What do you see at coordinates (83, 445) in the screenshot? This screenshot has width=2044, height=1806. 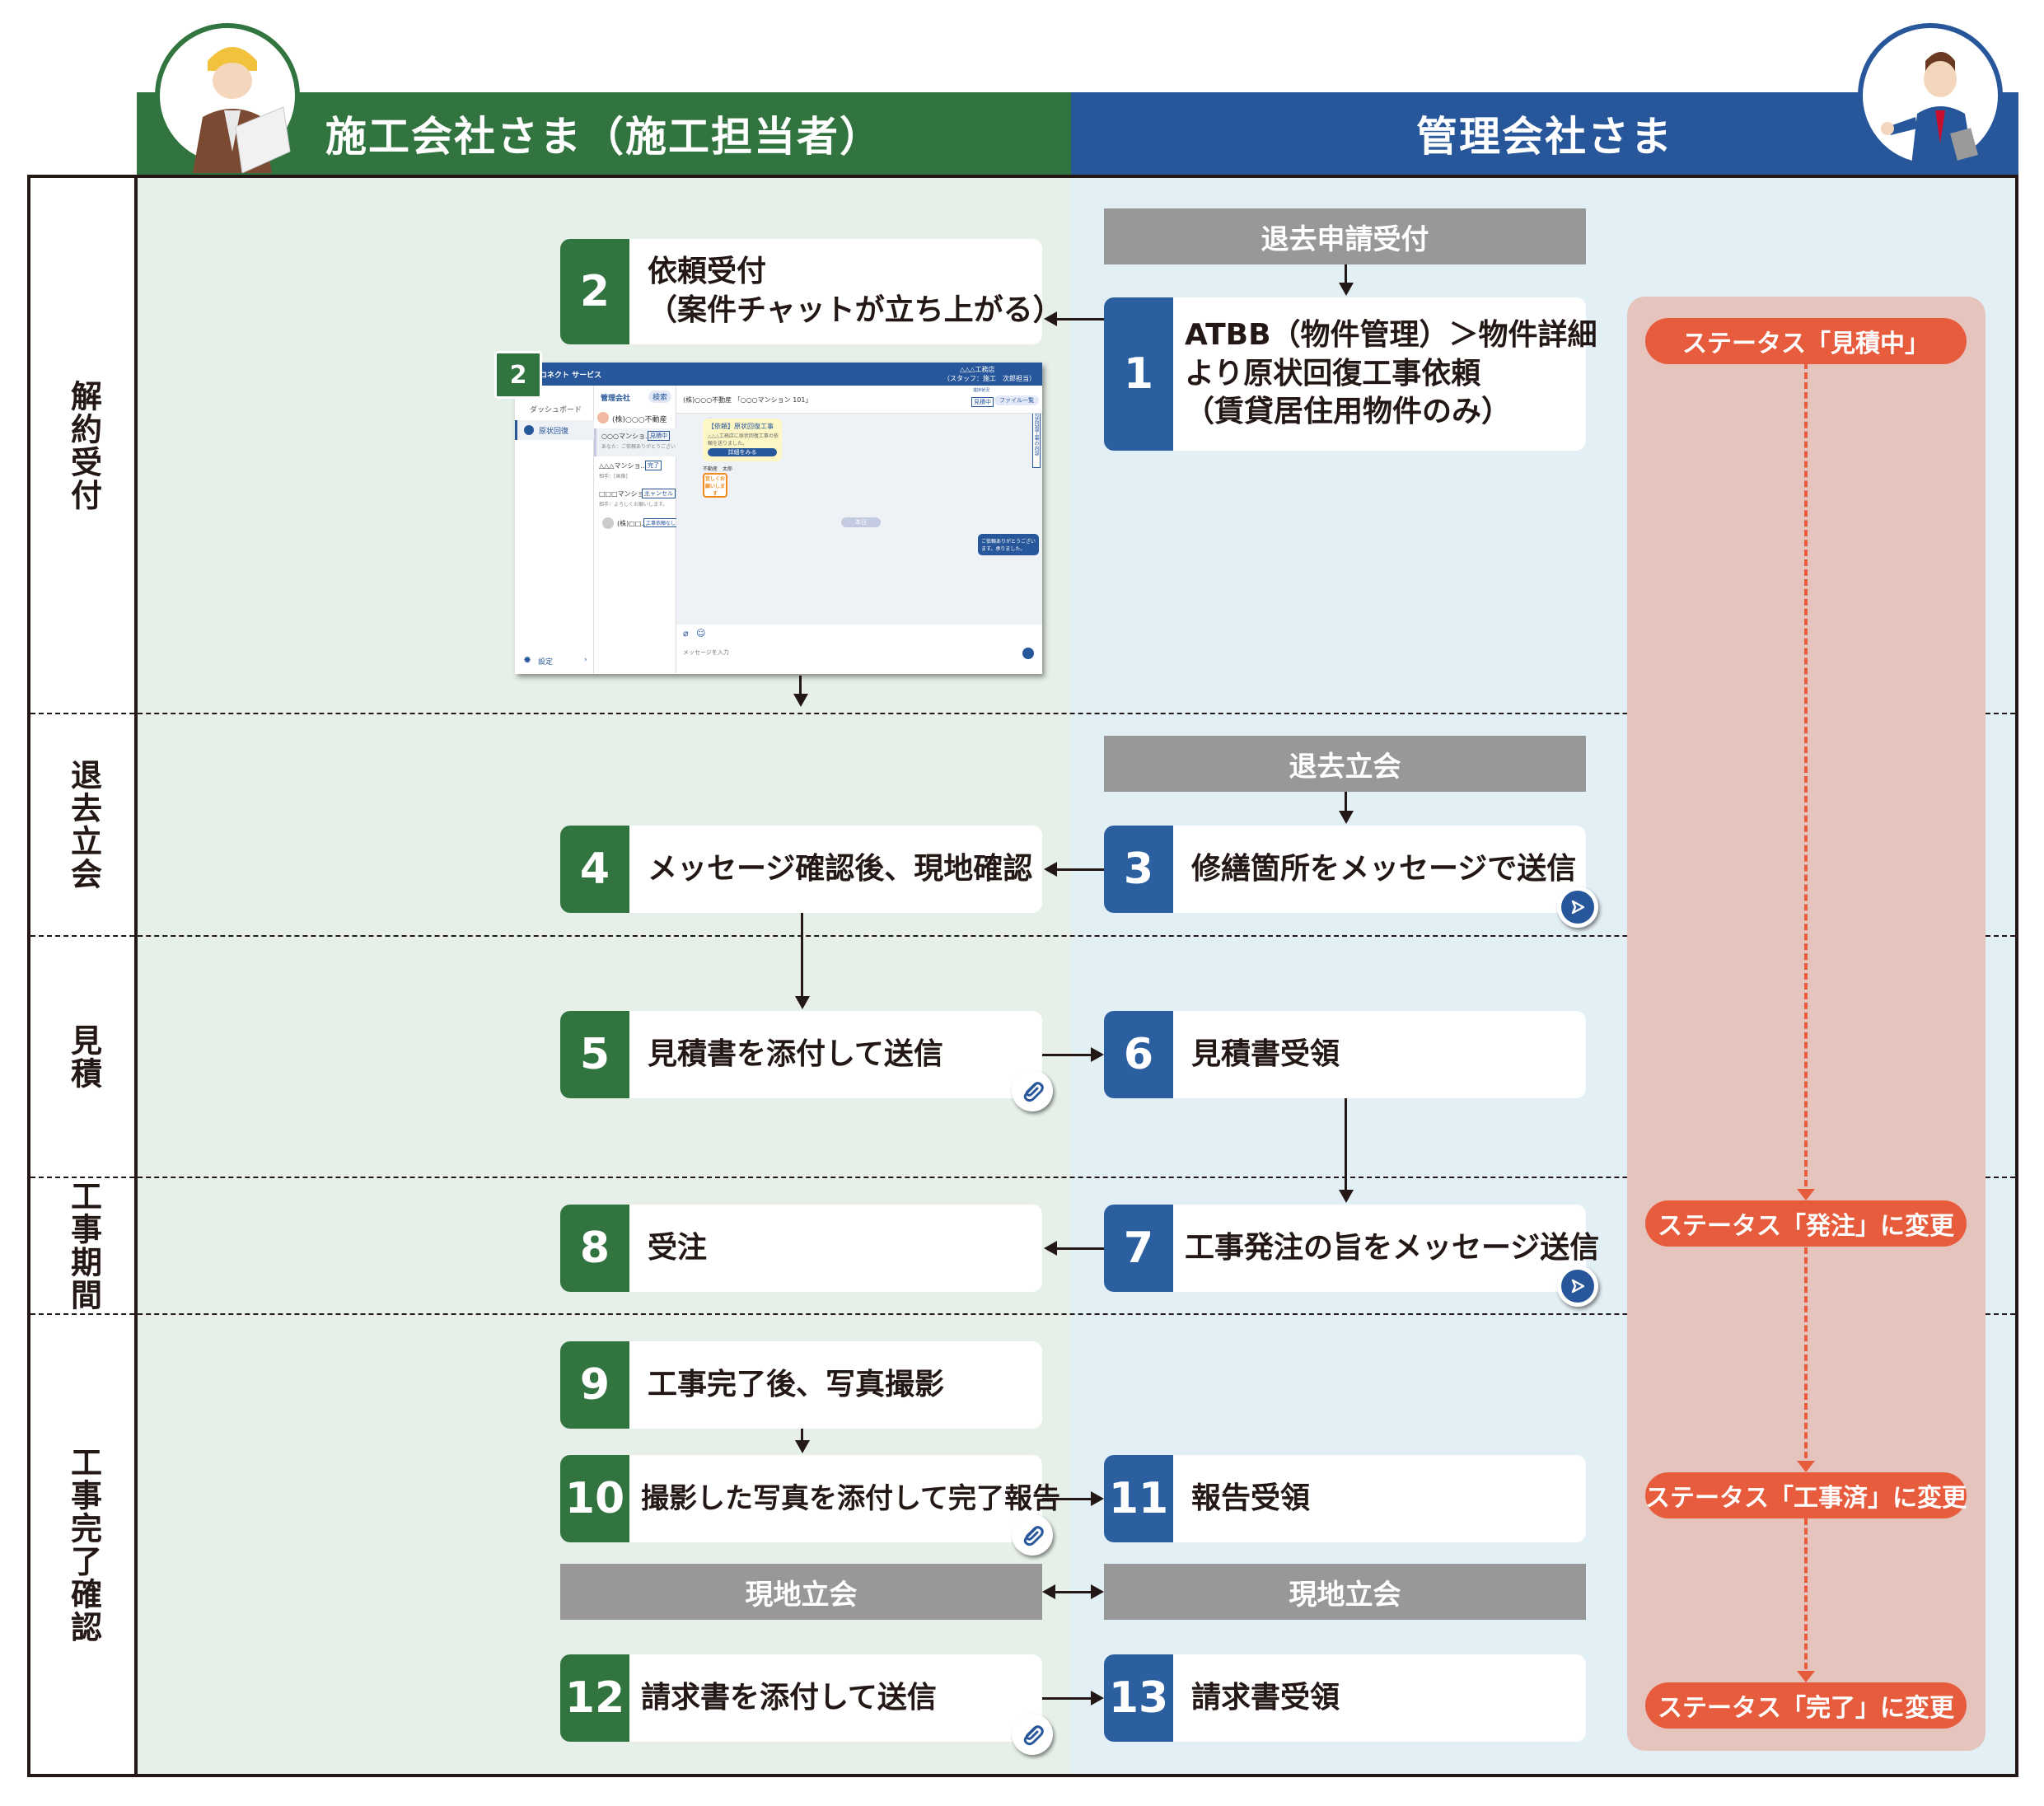 I see `phase-label-cancellation: 解約受付` at bounding box center [83, 445].